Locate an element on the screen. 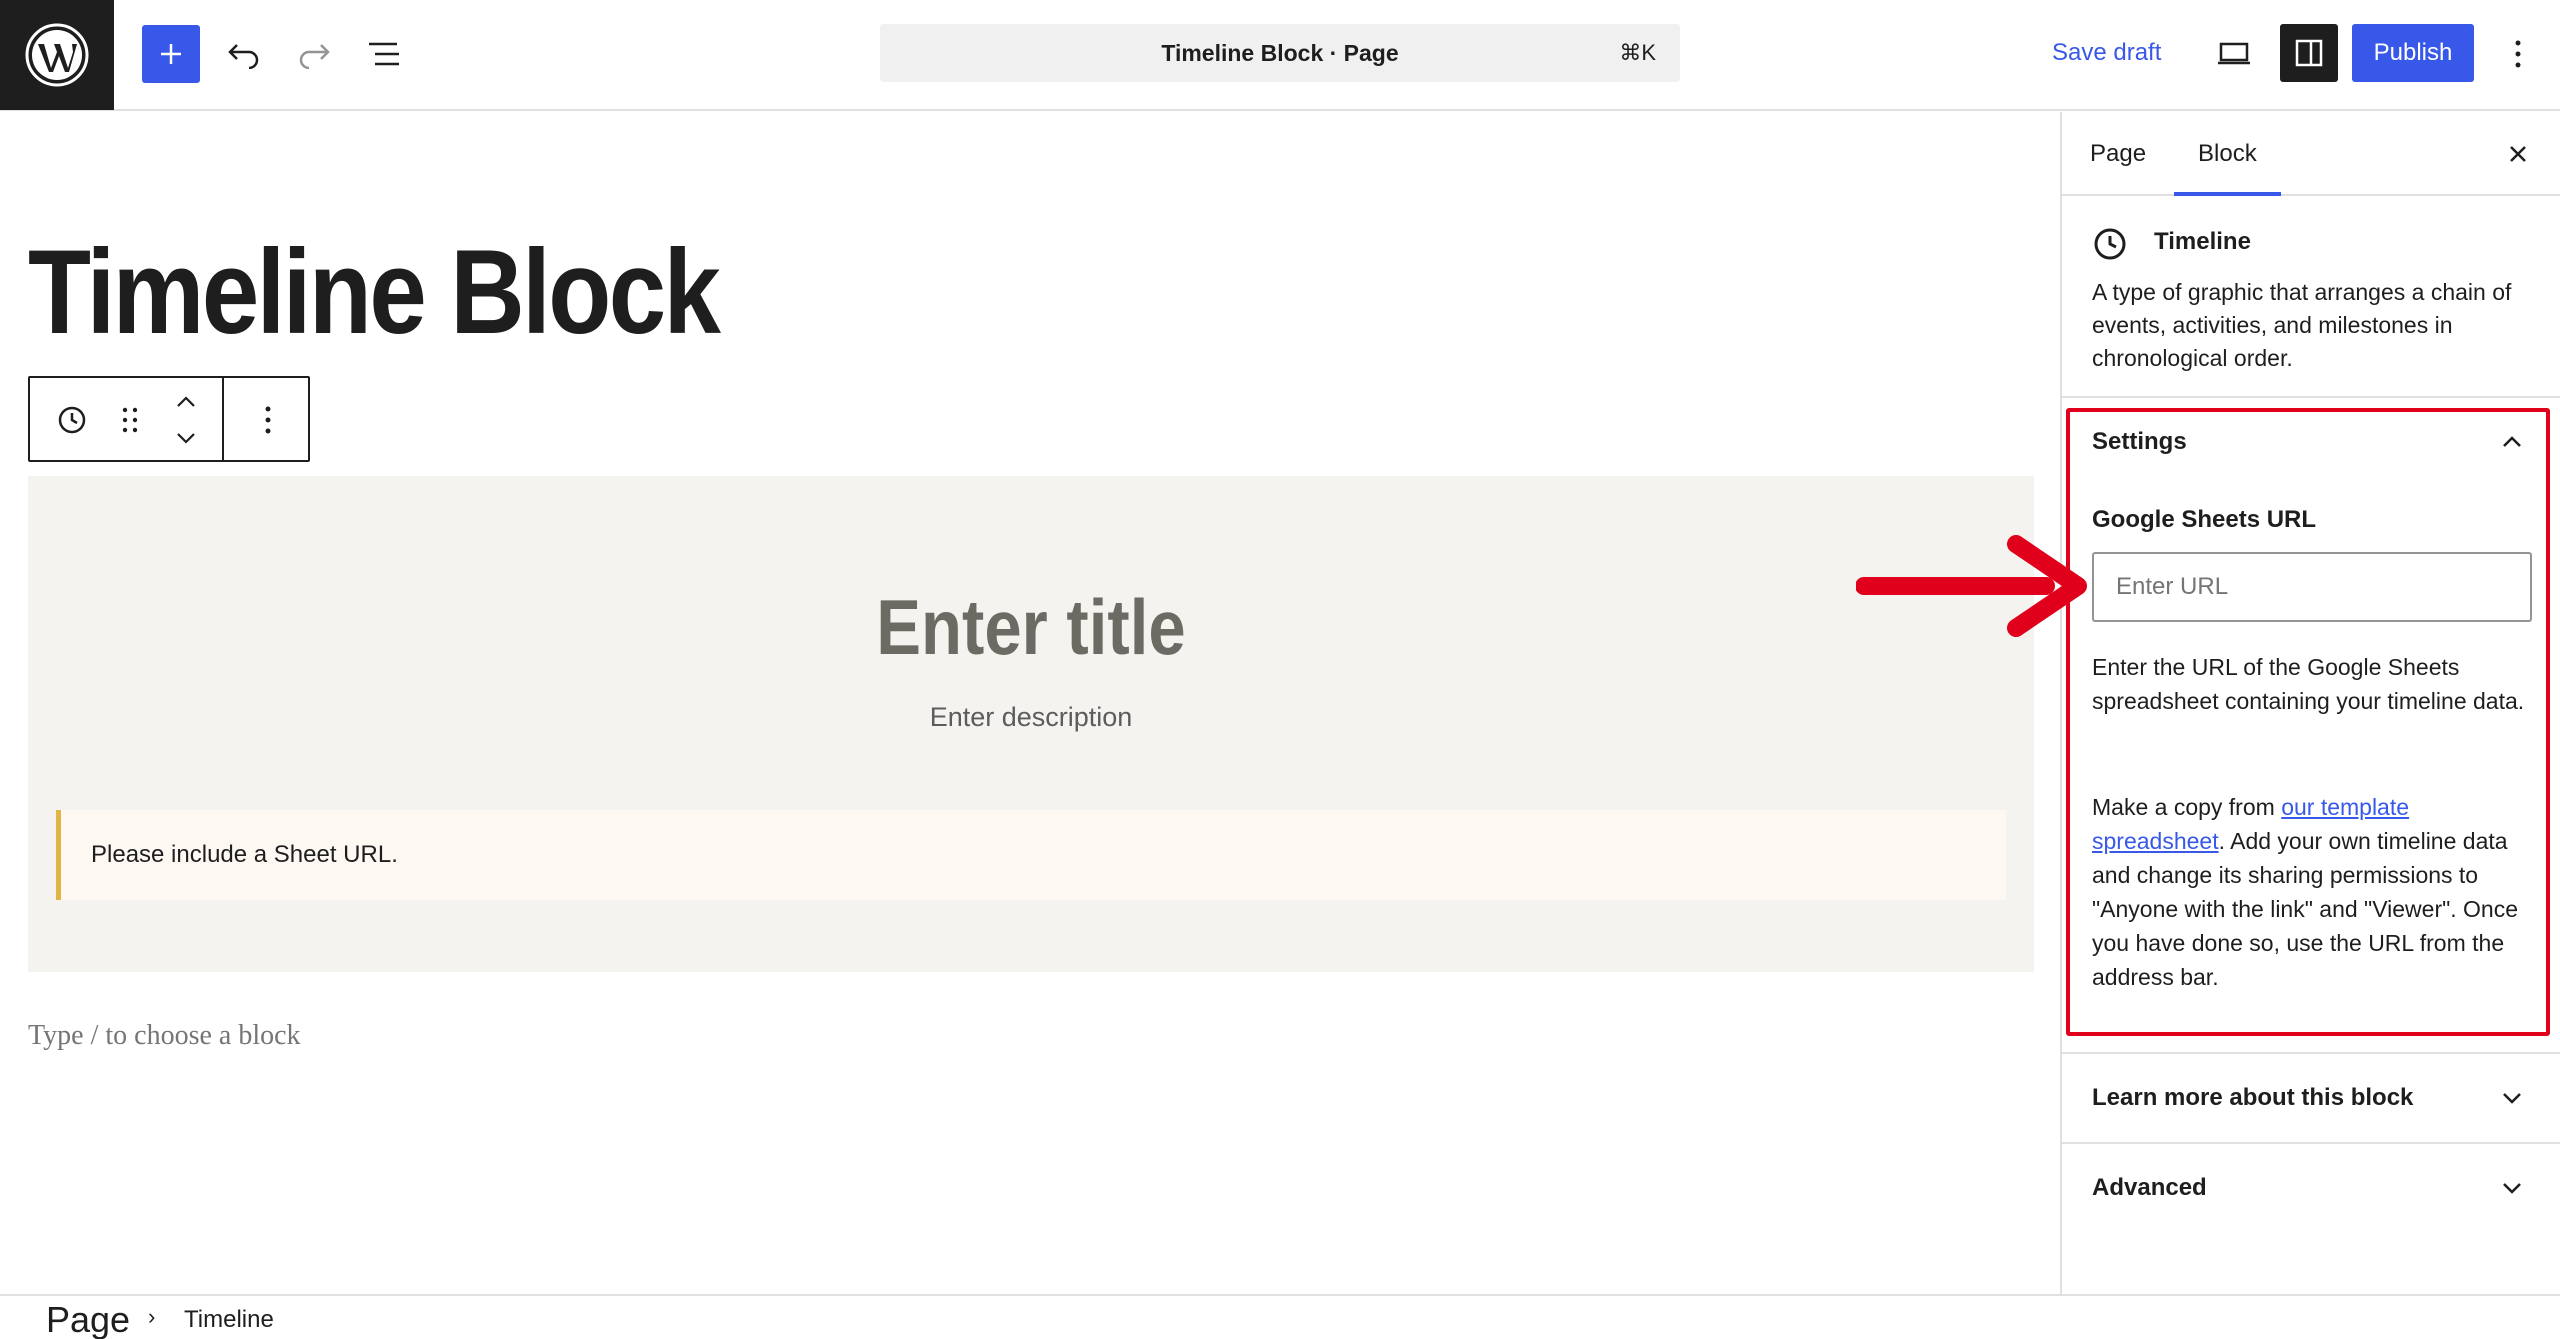  undo-button is located at coordinates (244, 54).